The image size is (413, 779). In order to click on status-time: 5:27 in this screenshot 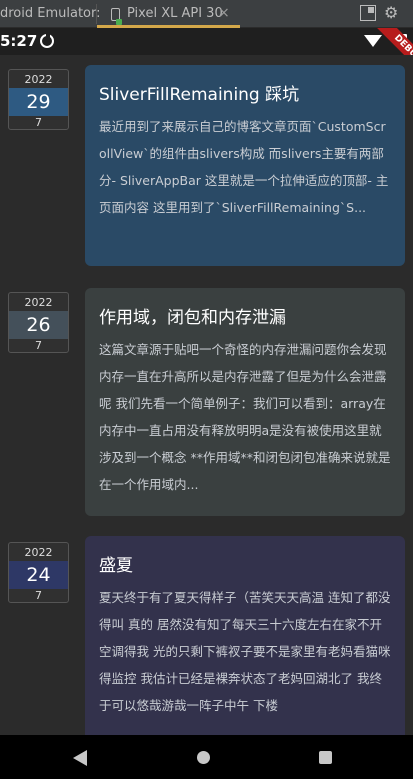, I will do `click(19, 41)`.